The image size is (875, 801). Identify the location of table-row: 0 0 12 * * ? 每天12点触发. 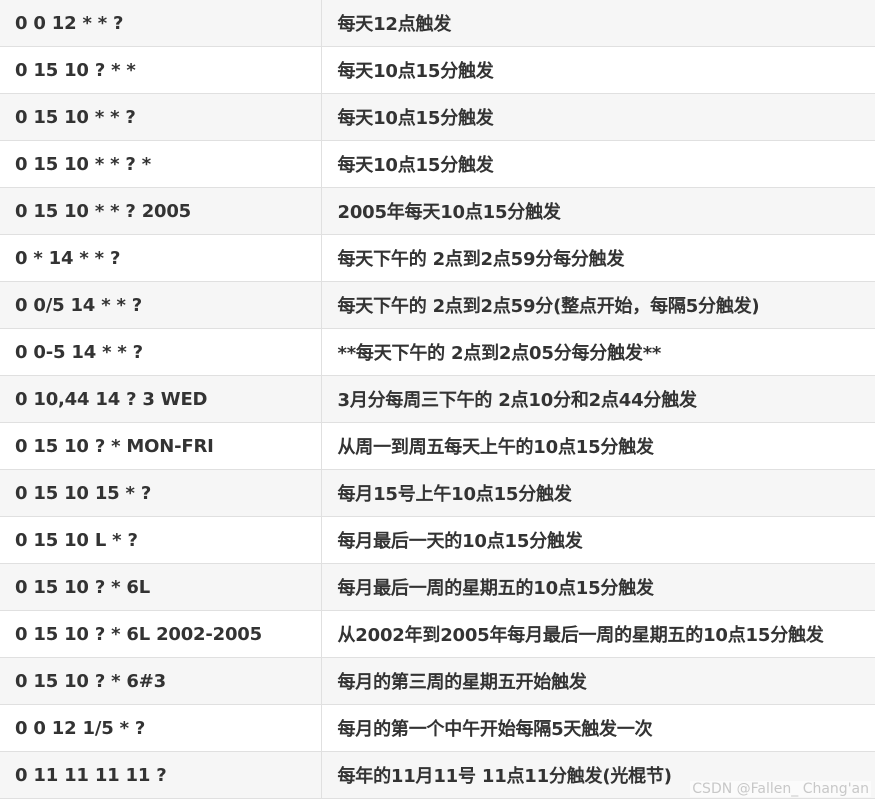
(437, 23).